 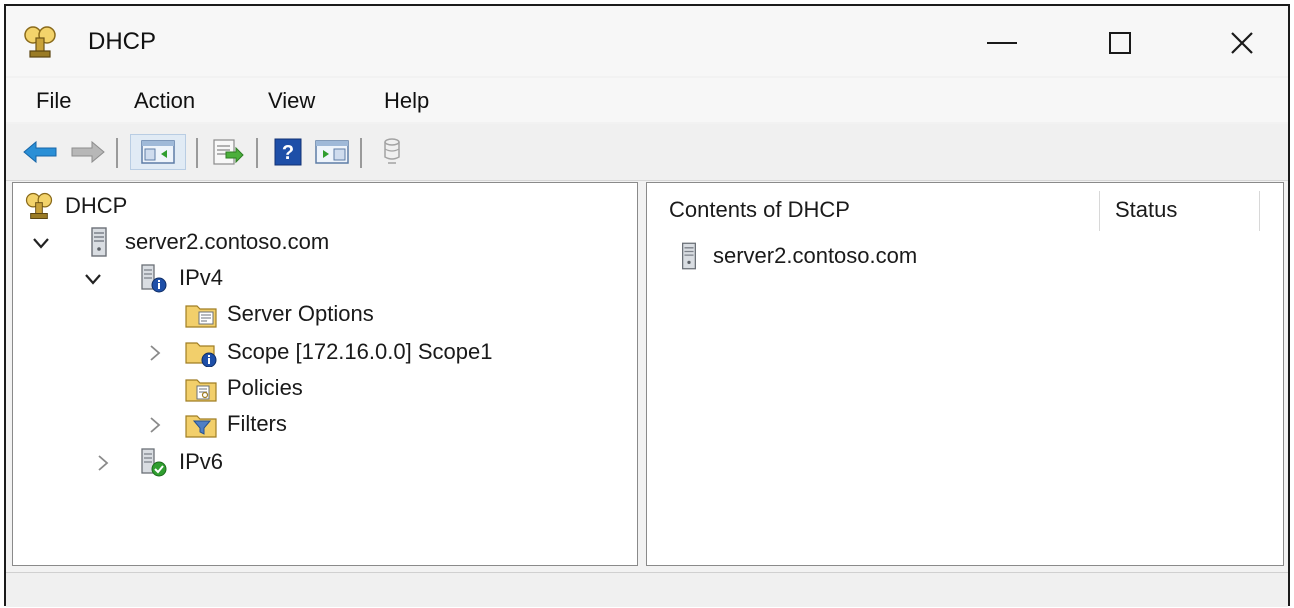 I want to click on minimize-button, so click(x=1002, y=43).